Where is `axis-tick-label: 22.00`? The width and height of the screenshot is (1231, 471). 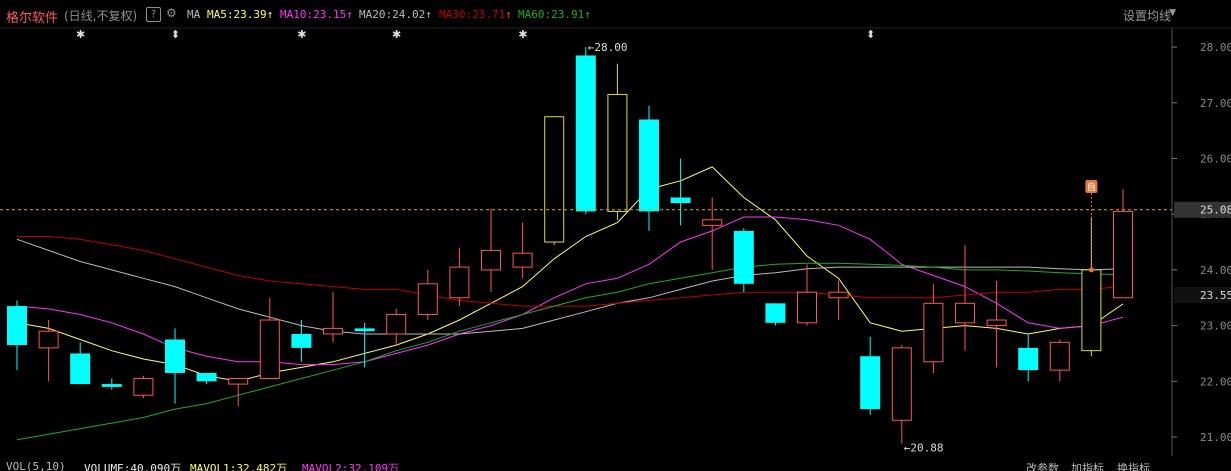
axis-tick-label: 22.00 is located at coordinates (1215, 381).